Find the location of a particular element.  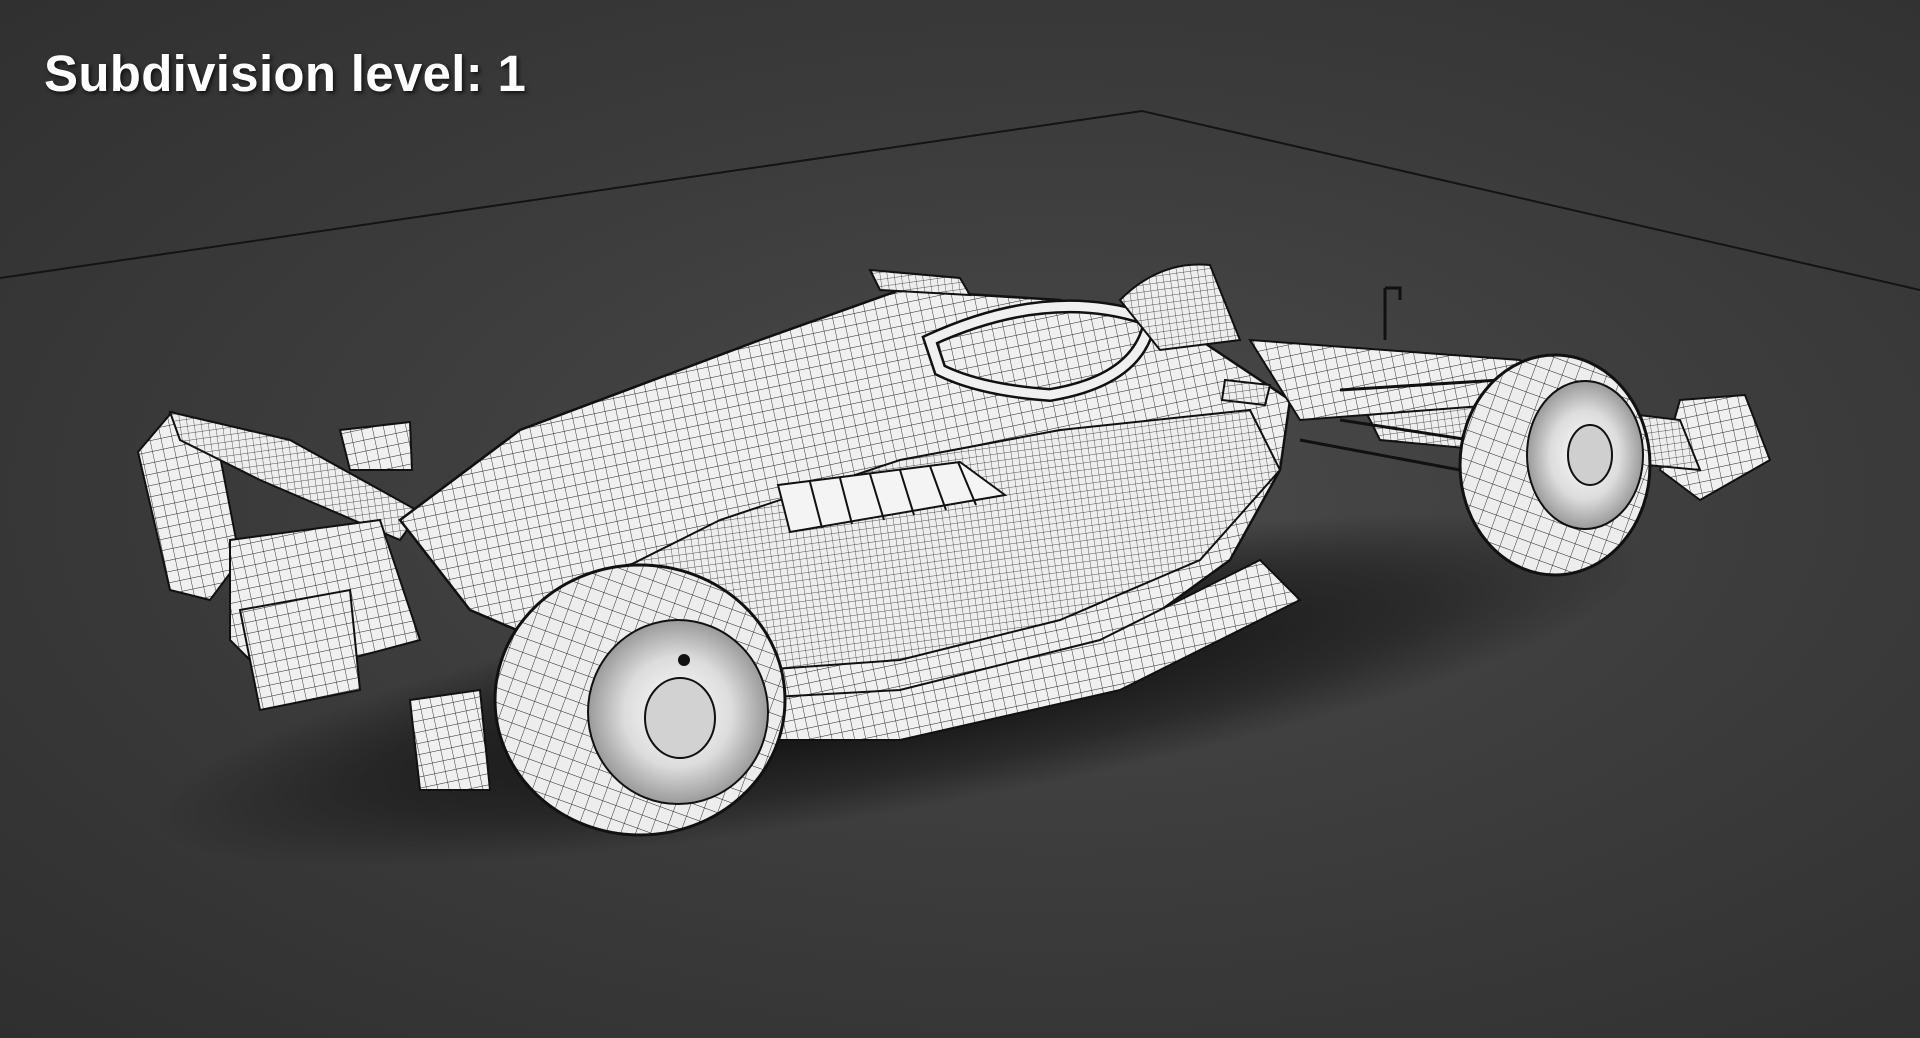

subdivision-level-label: Subdivision level: 1 is located at coordinates (285, 73).